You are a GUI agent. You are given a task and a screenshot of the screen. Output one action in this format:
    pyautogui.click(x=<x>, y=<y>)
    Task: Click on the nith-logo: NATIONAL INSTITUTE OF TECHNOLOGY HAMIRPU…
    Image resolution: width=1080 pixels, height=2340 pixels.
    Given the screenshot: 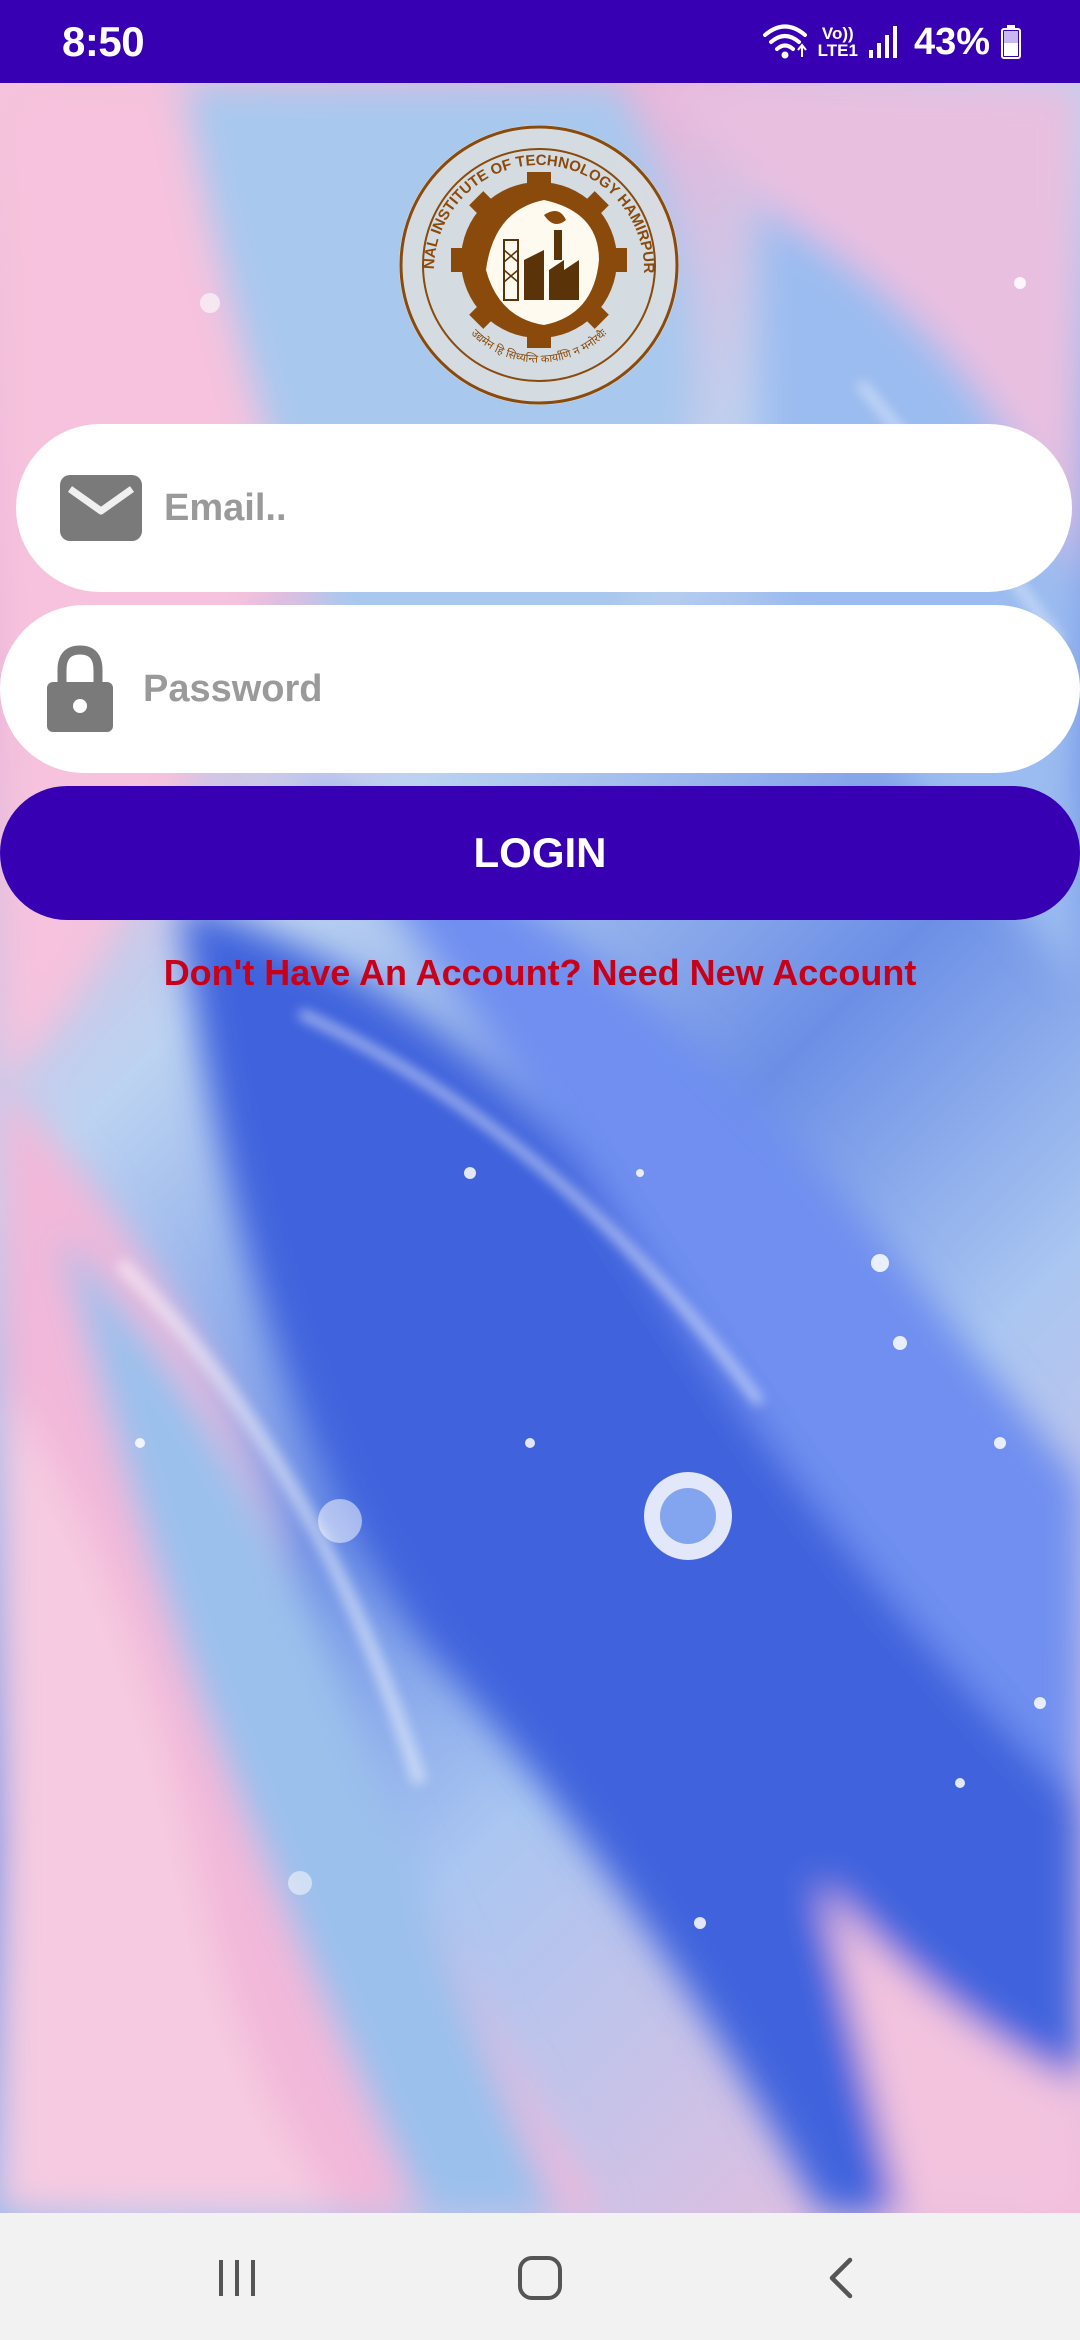 What is the action you would take?
    pyautogui.click(x=536, y=262)
    